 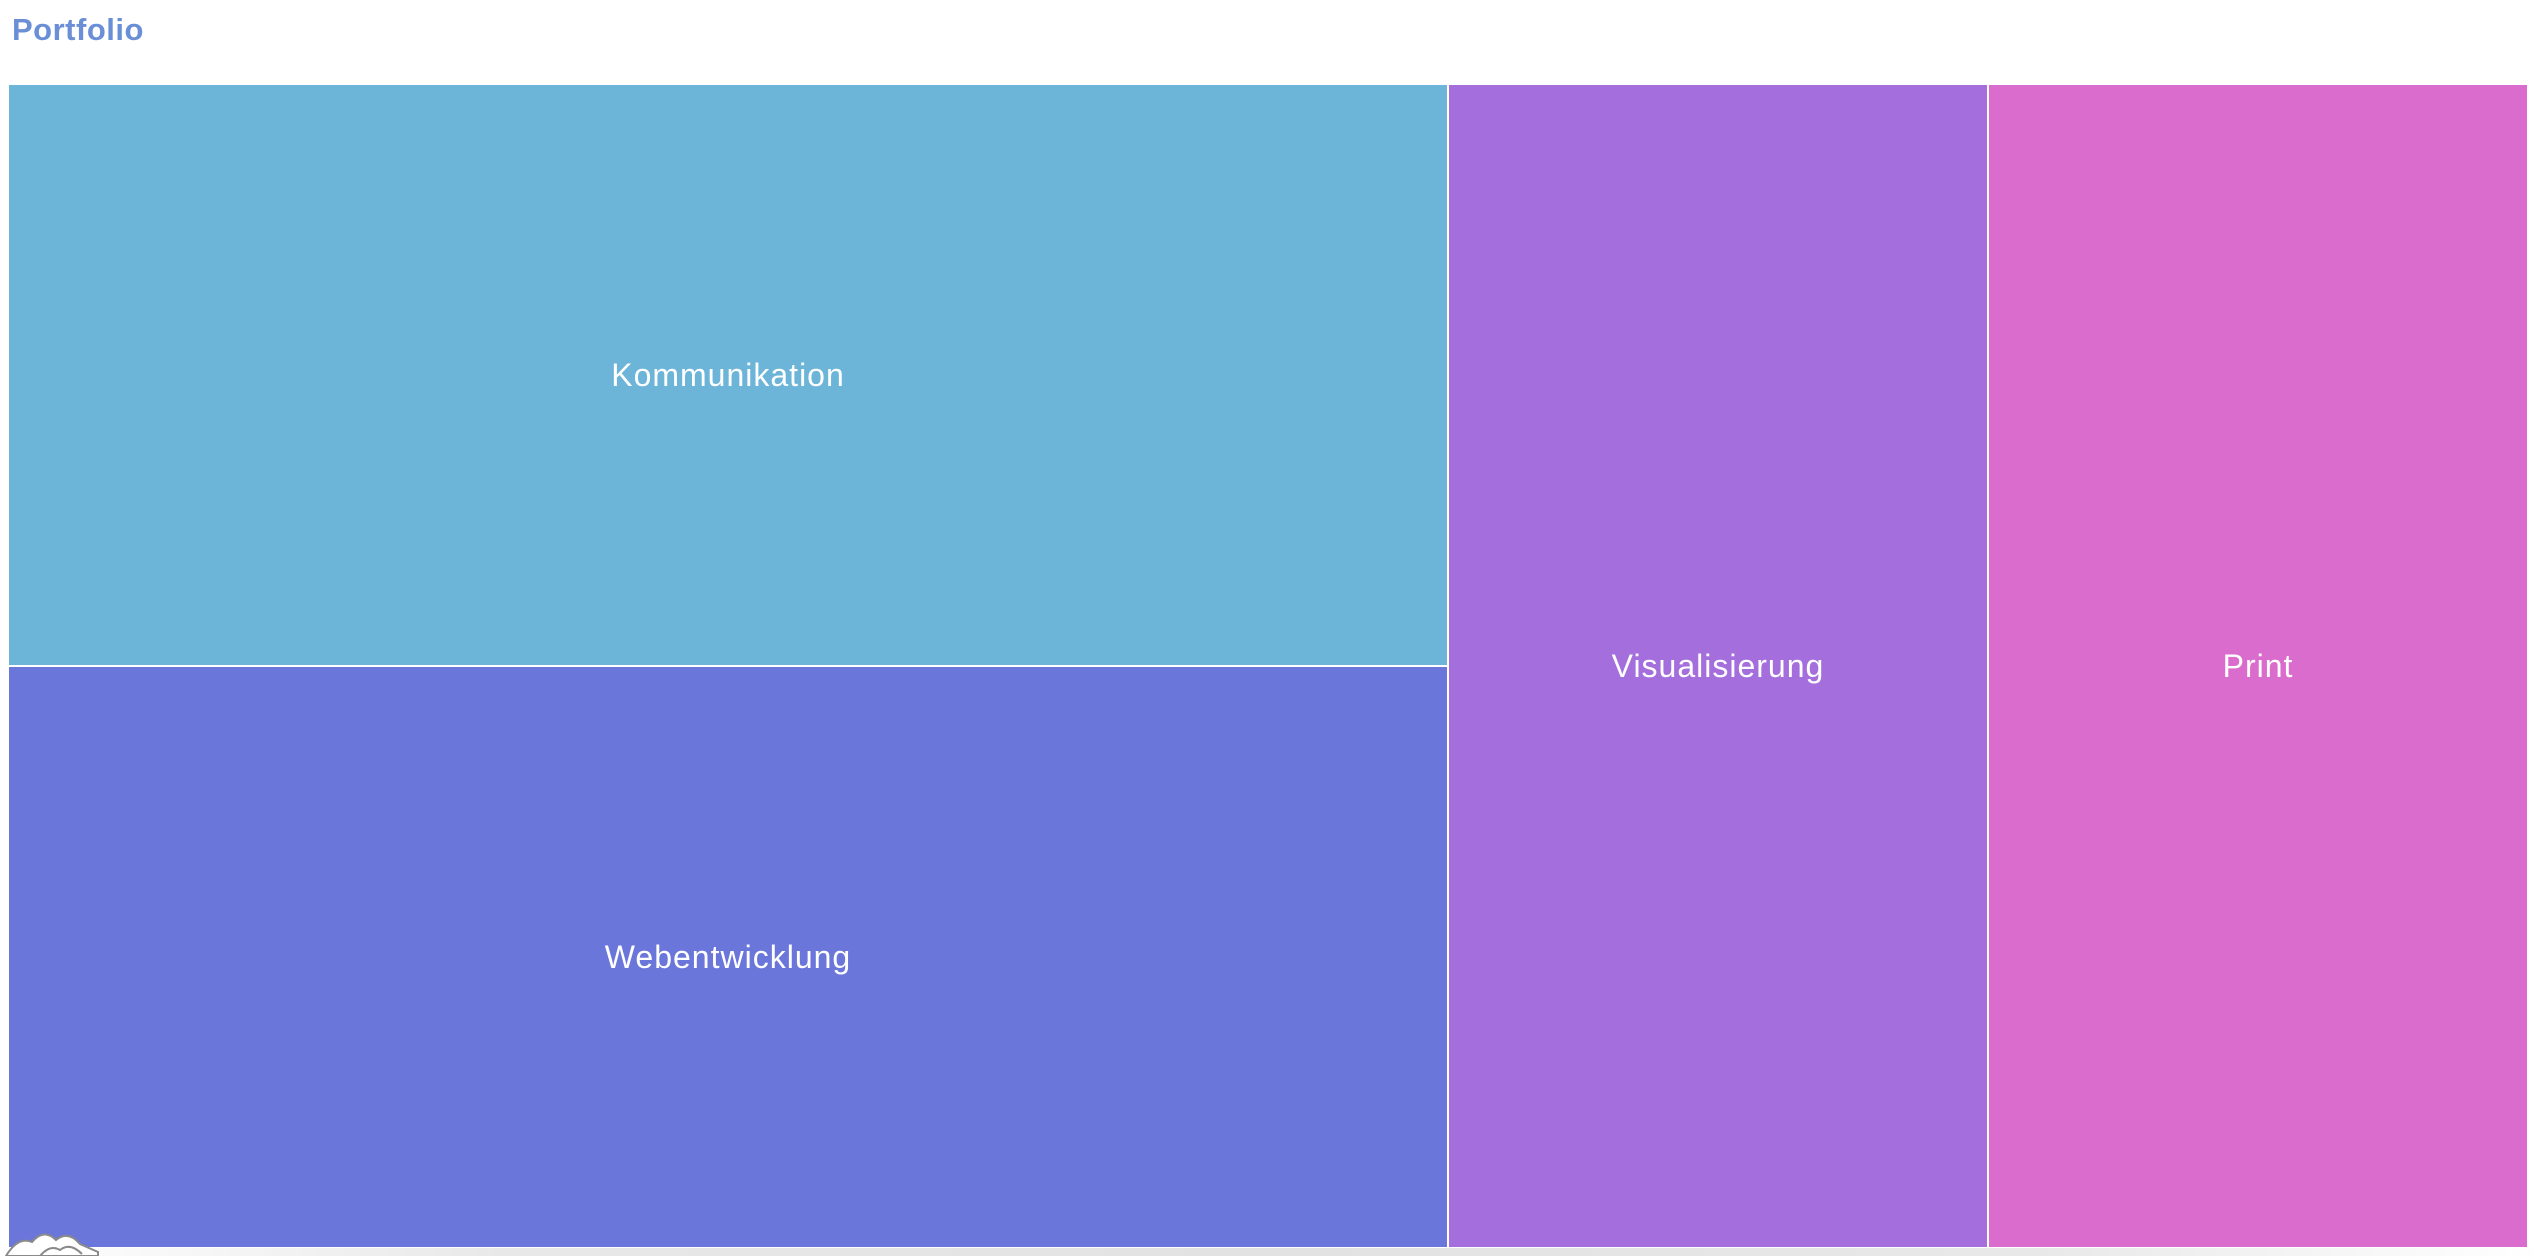 I want to click on breadcrumb: Portfolio, so click(x=78, y=30).